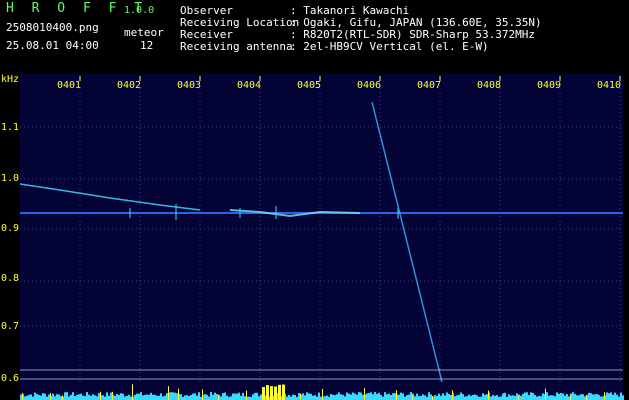 Image resolution: width=629 pixels, height=400 pixels. I want to click on time-label: 0409, so click(549, 85).